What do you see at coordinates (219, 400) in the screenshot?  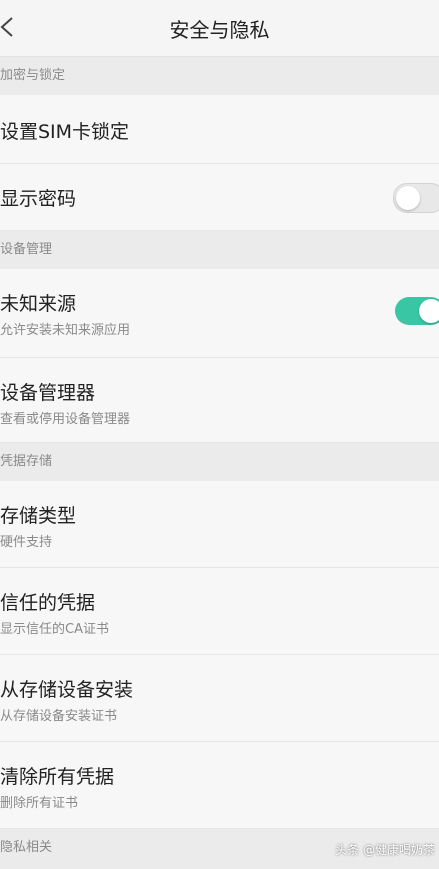 I see `list-item-device-admin: 设备管理器 查看或停用设备管理器` at bounding box center [219, 400].